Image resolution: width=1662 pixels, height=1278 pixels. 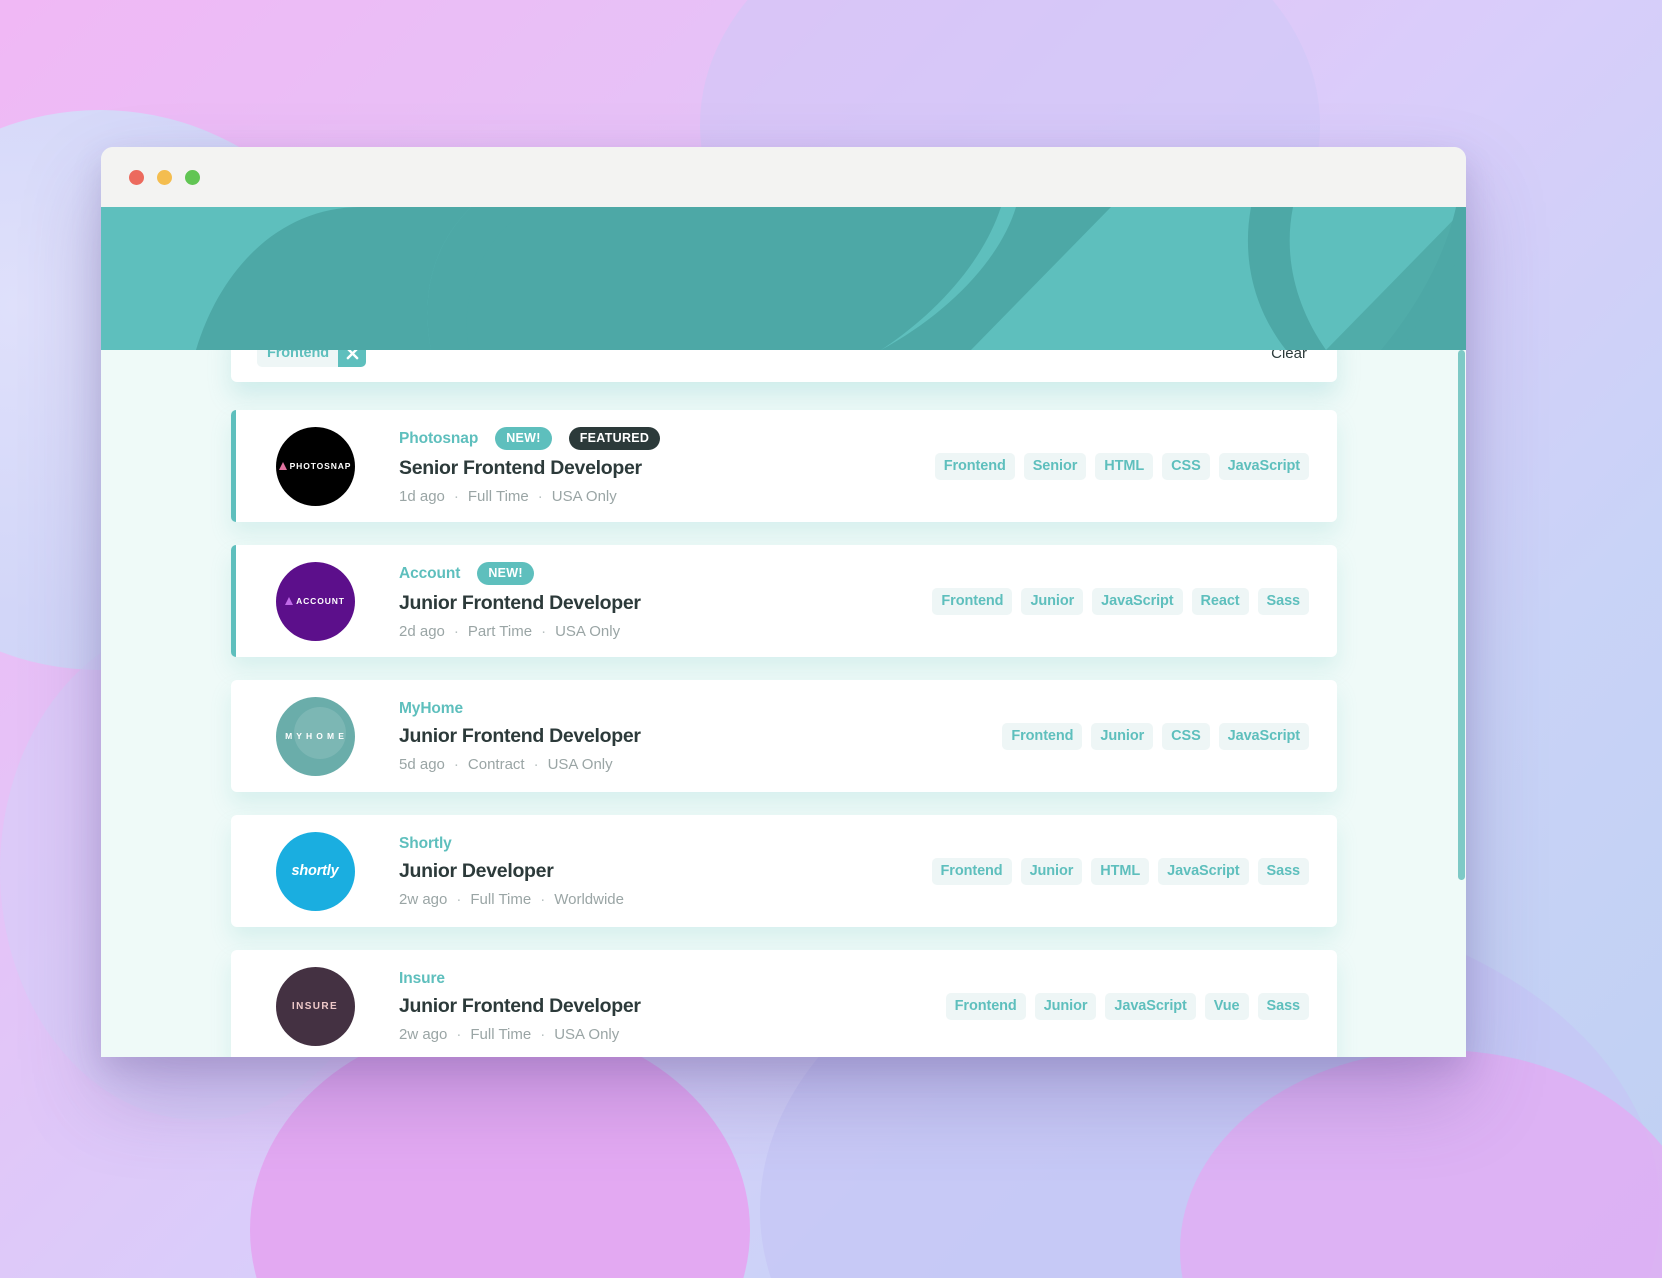 I want to click on filter-chip-label: Frontend, so click(x=298, y=358).